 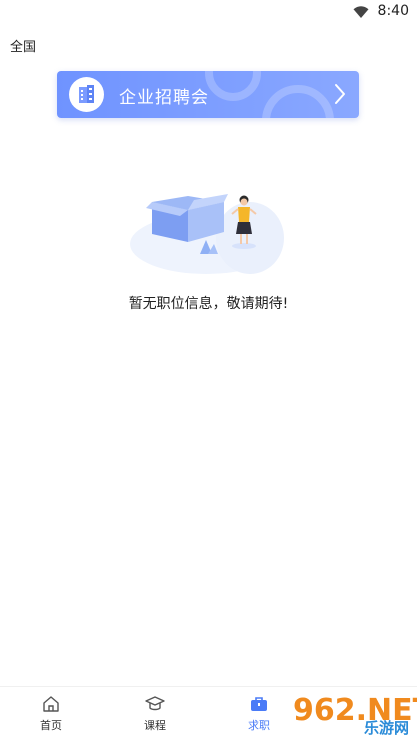 I want to click on graduation-cap-icon, so click(x=155, y=703).